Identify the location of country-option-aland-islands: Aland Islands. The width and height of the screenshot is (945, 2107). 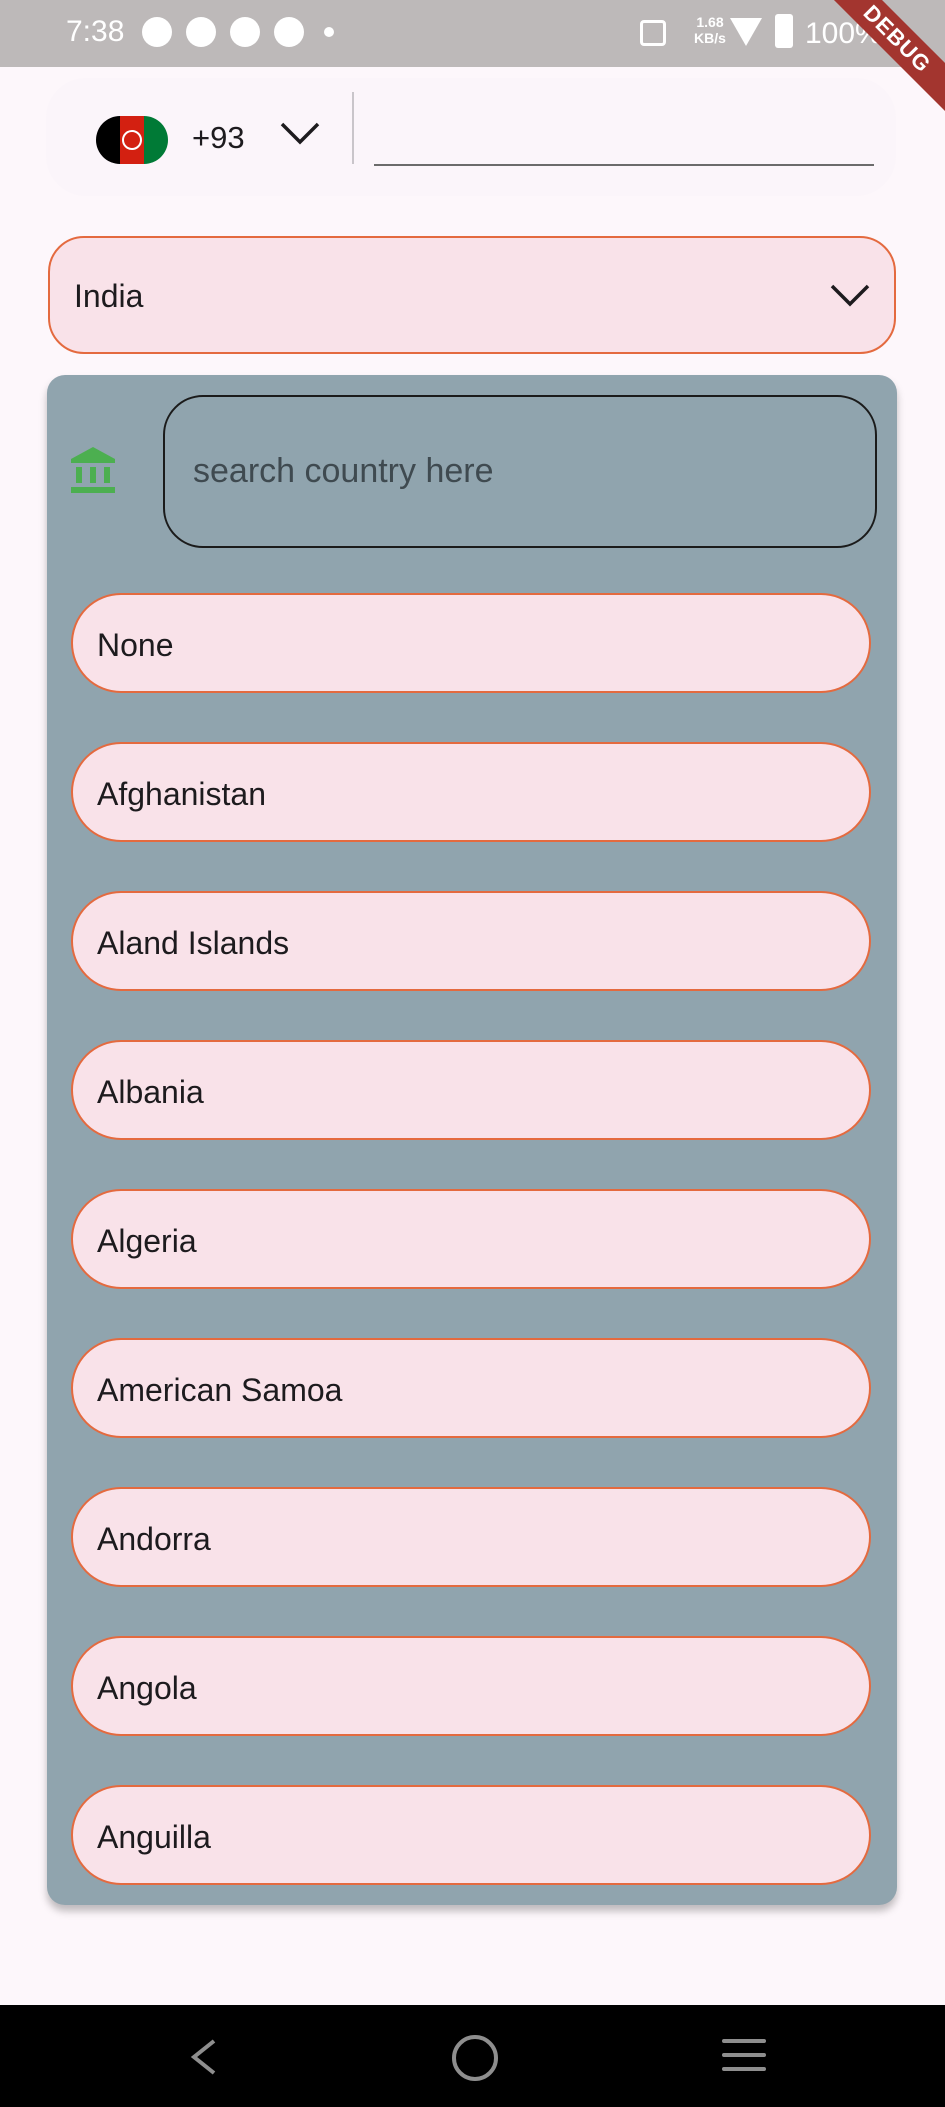
(471, 941).